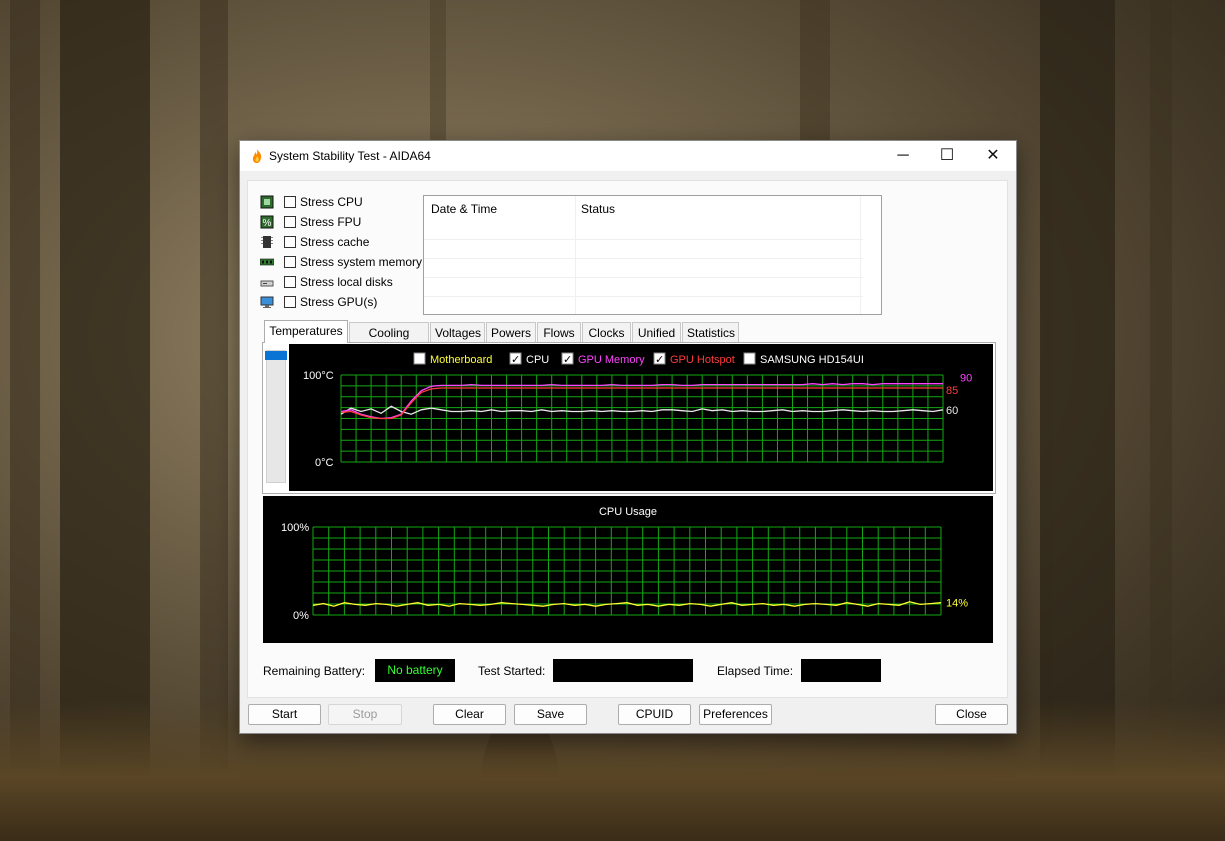  Describe the element at coordinates (559, 332) in the screenshot. I see `tab-flows: Flows` at that location.